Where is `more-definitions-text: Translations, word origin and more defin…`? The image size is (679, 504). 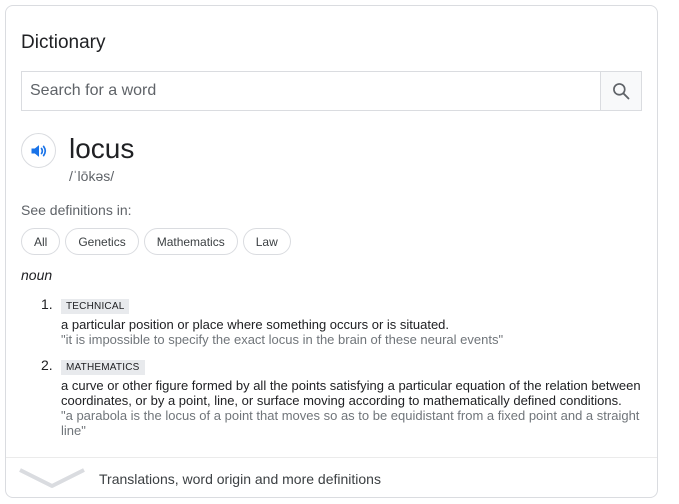 more-definitions-text: Translations, word origin and more defin… is located at coordinates (240, 479).